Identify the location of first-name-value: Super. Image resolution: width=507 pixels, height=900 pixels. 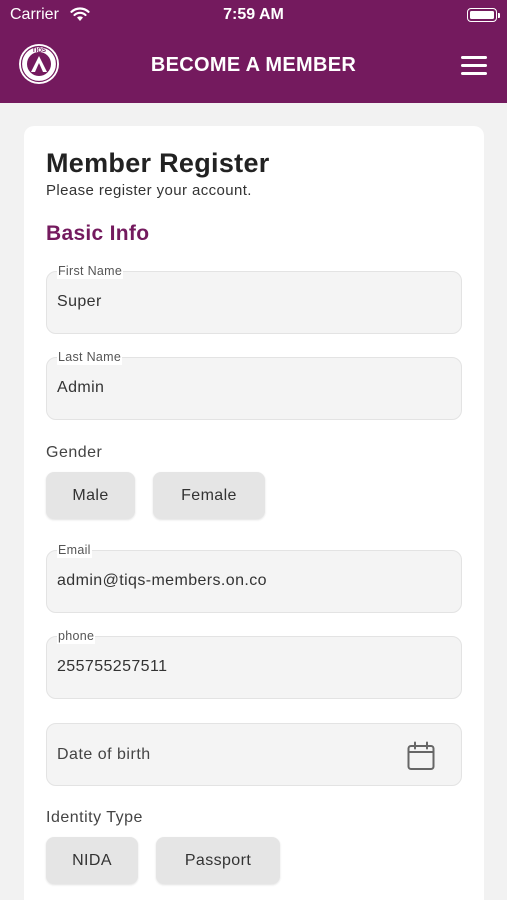
(79, 301).